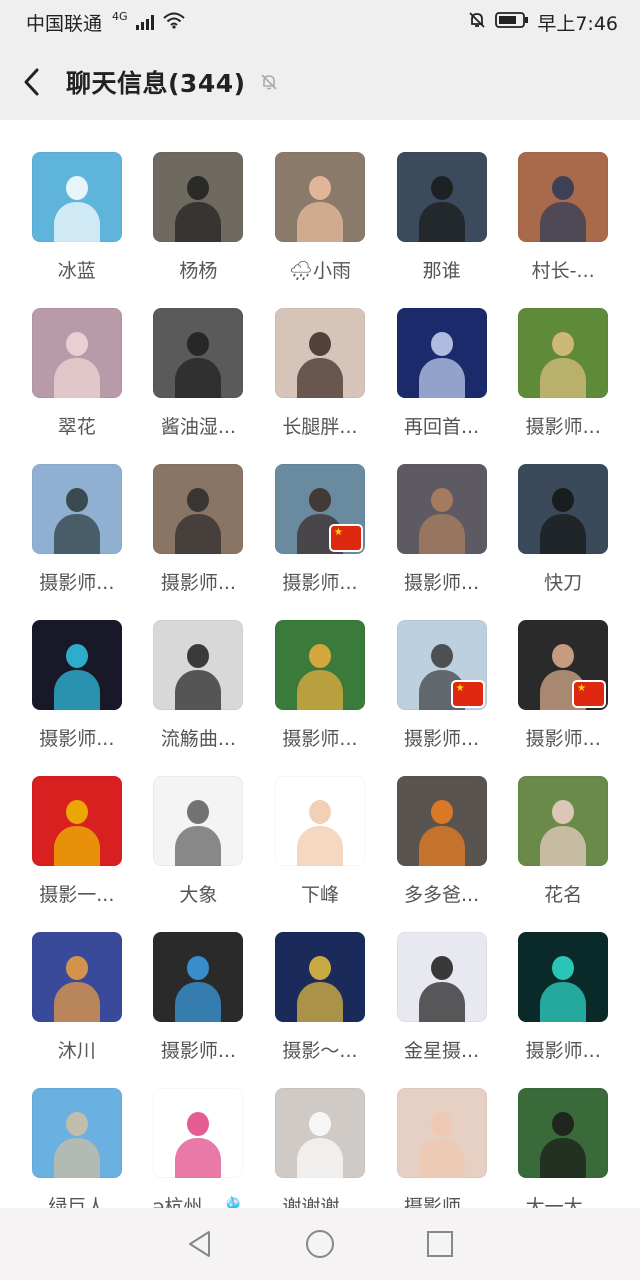 This screenshot has width=640, height=1280. Describe the element at coordinates (441, 271) in the screenshot. I see `member-name: 那谁` at that location.